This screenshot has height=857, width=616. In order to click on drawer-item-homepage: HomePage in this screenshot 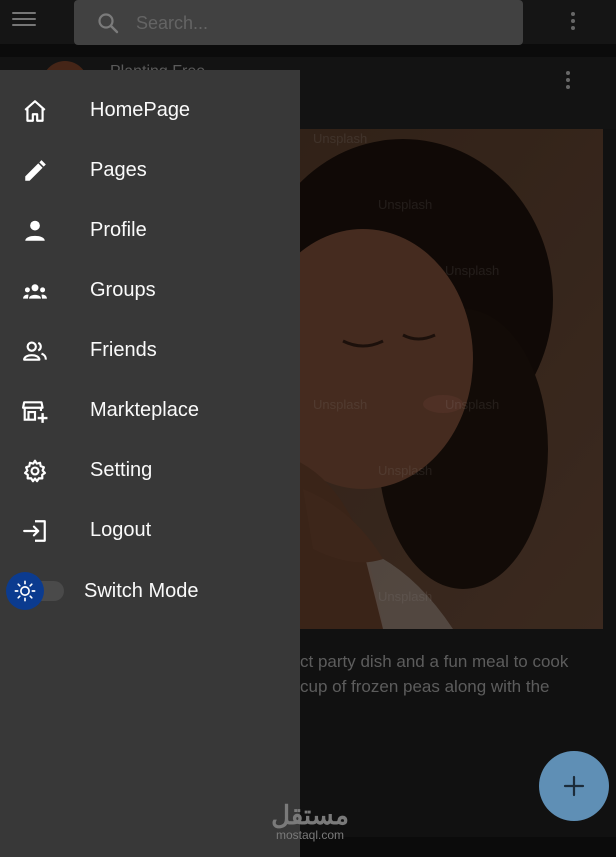, I will do `click(150, 110)`.